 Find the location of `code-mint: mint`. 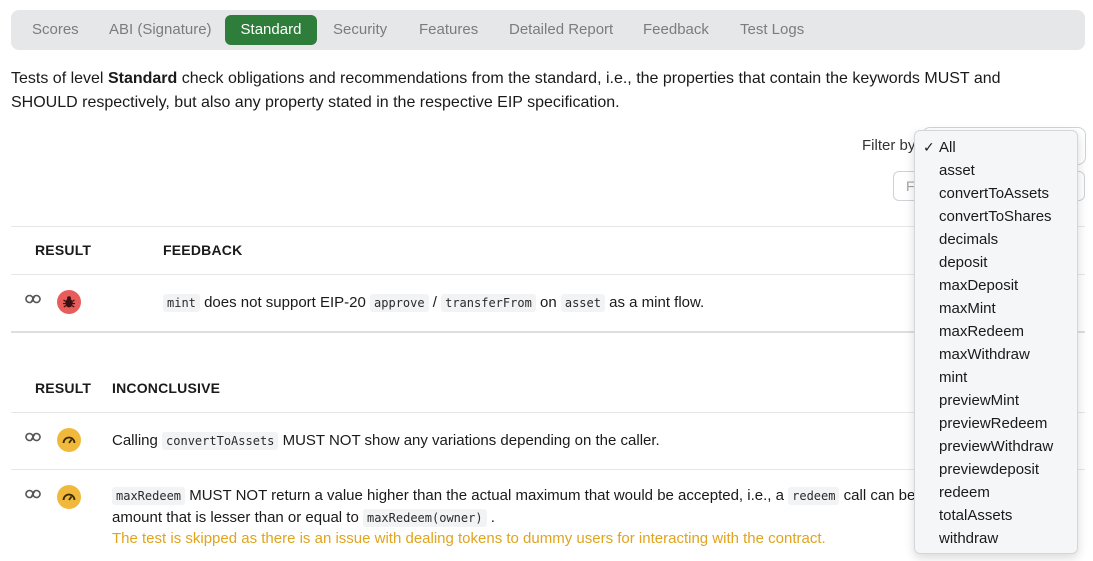

code-mint: mint is located at coordinates (181, 303).